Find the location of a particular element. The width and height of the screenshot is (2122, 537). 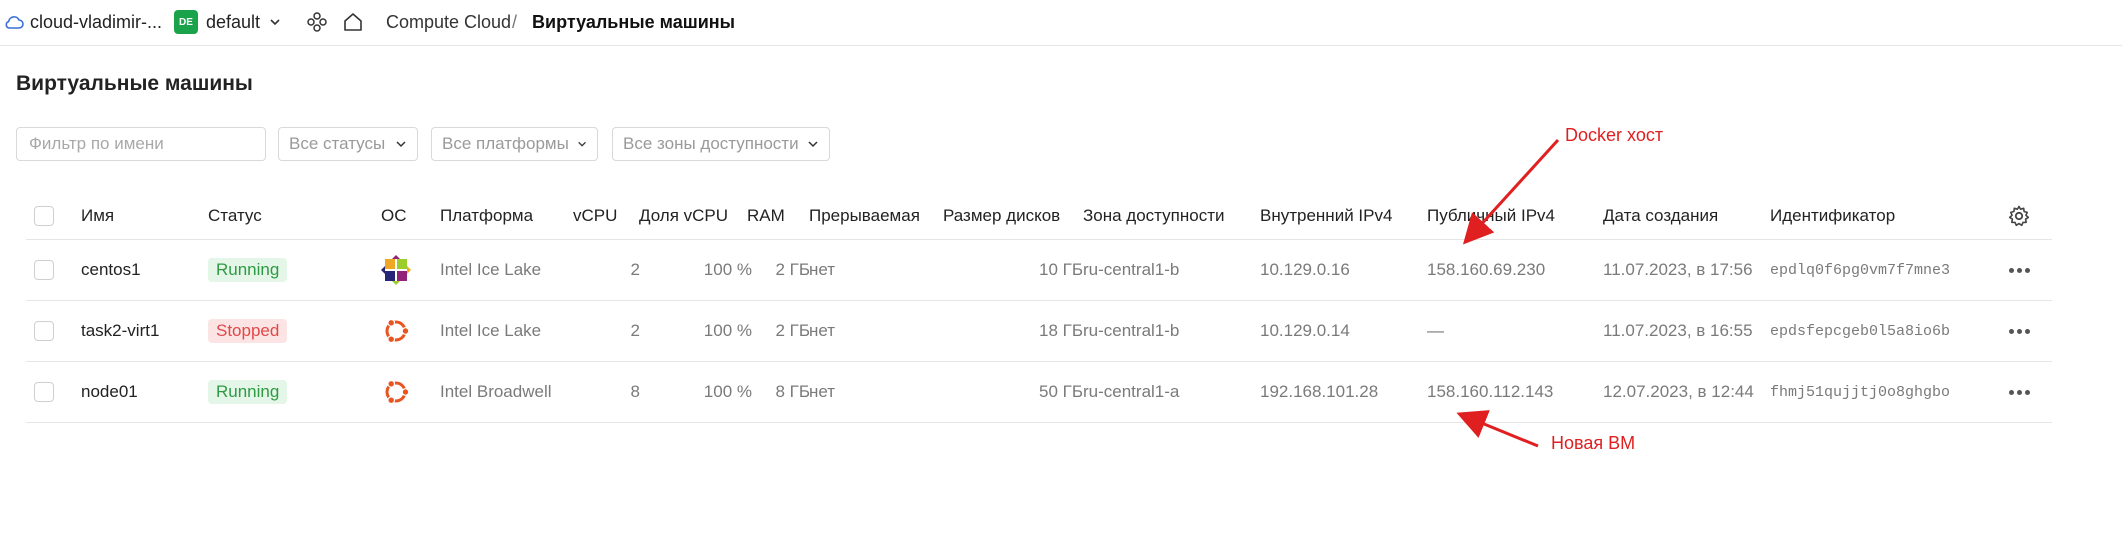

zone-filter: Все зоны доступности is located at coordinates (721, 144).